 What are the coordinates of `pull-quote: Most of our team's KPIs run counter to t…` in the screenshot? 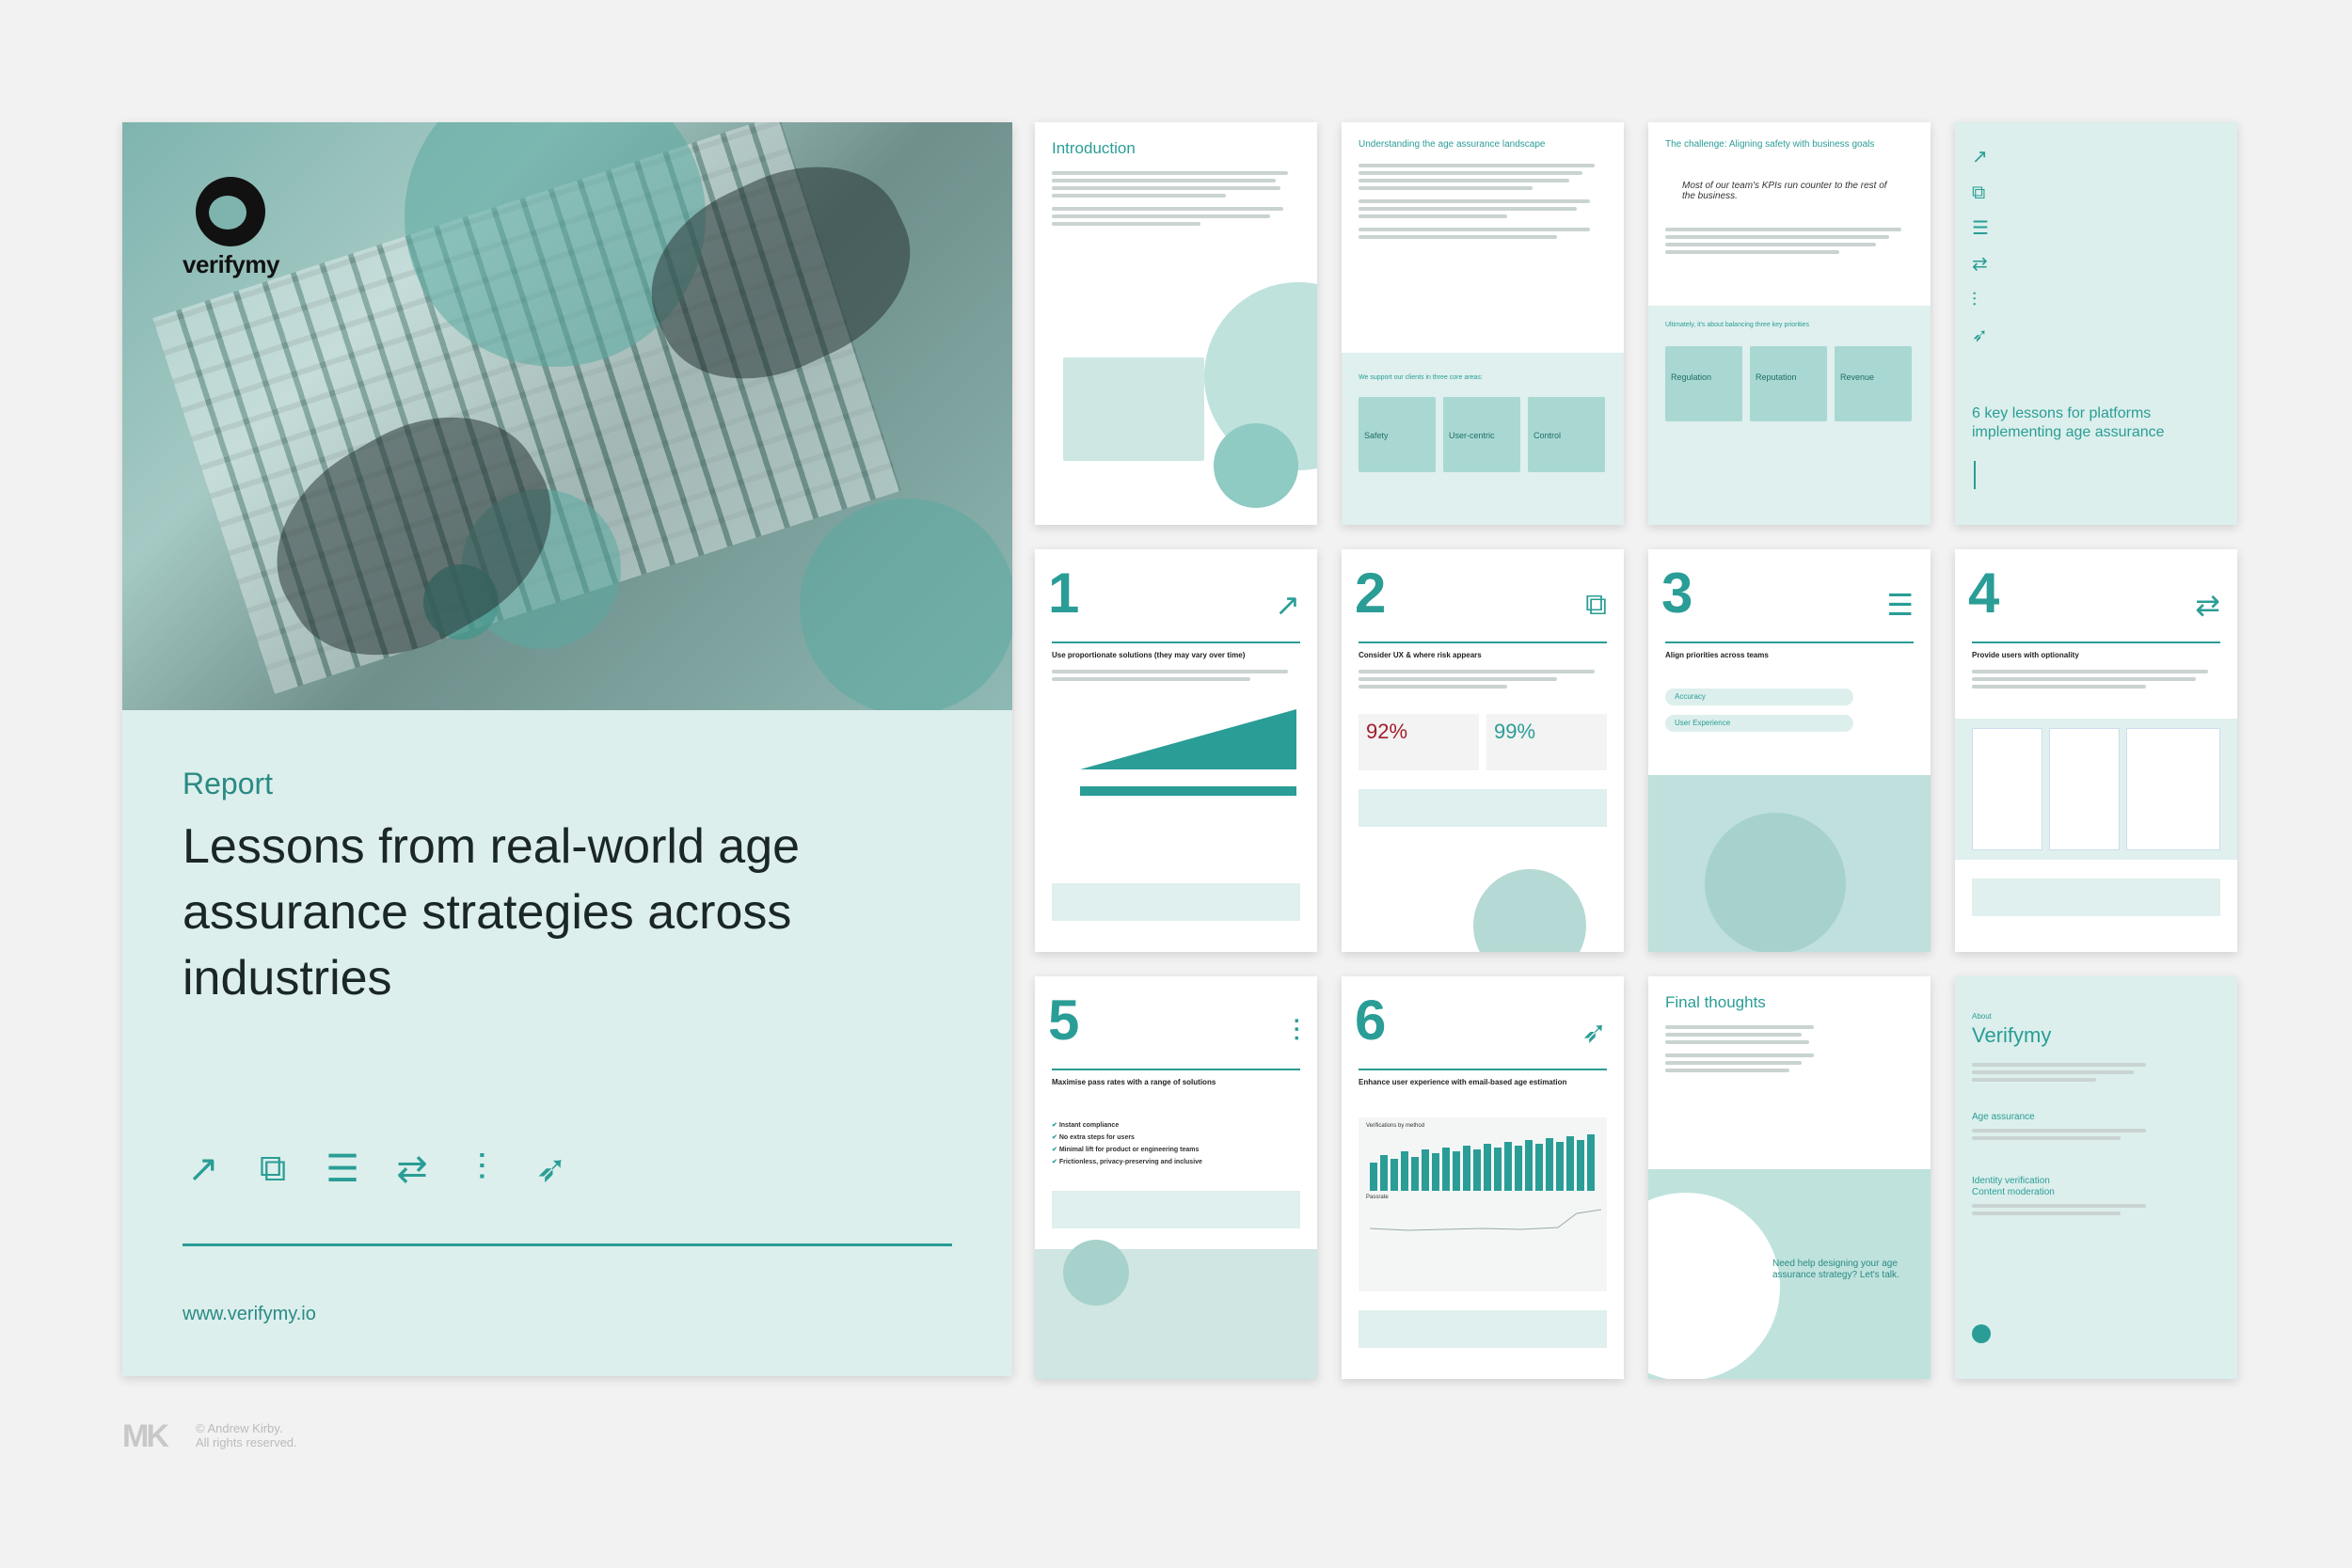 It's located at (1784, 191).